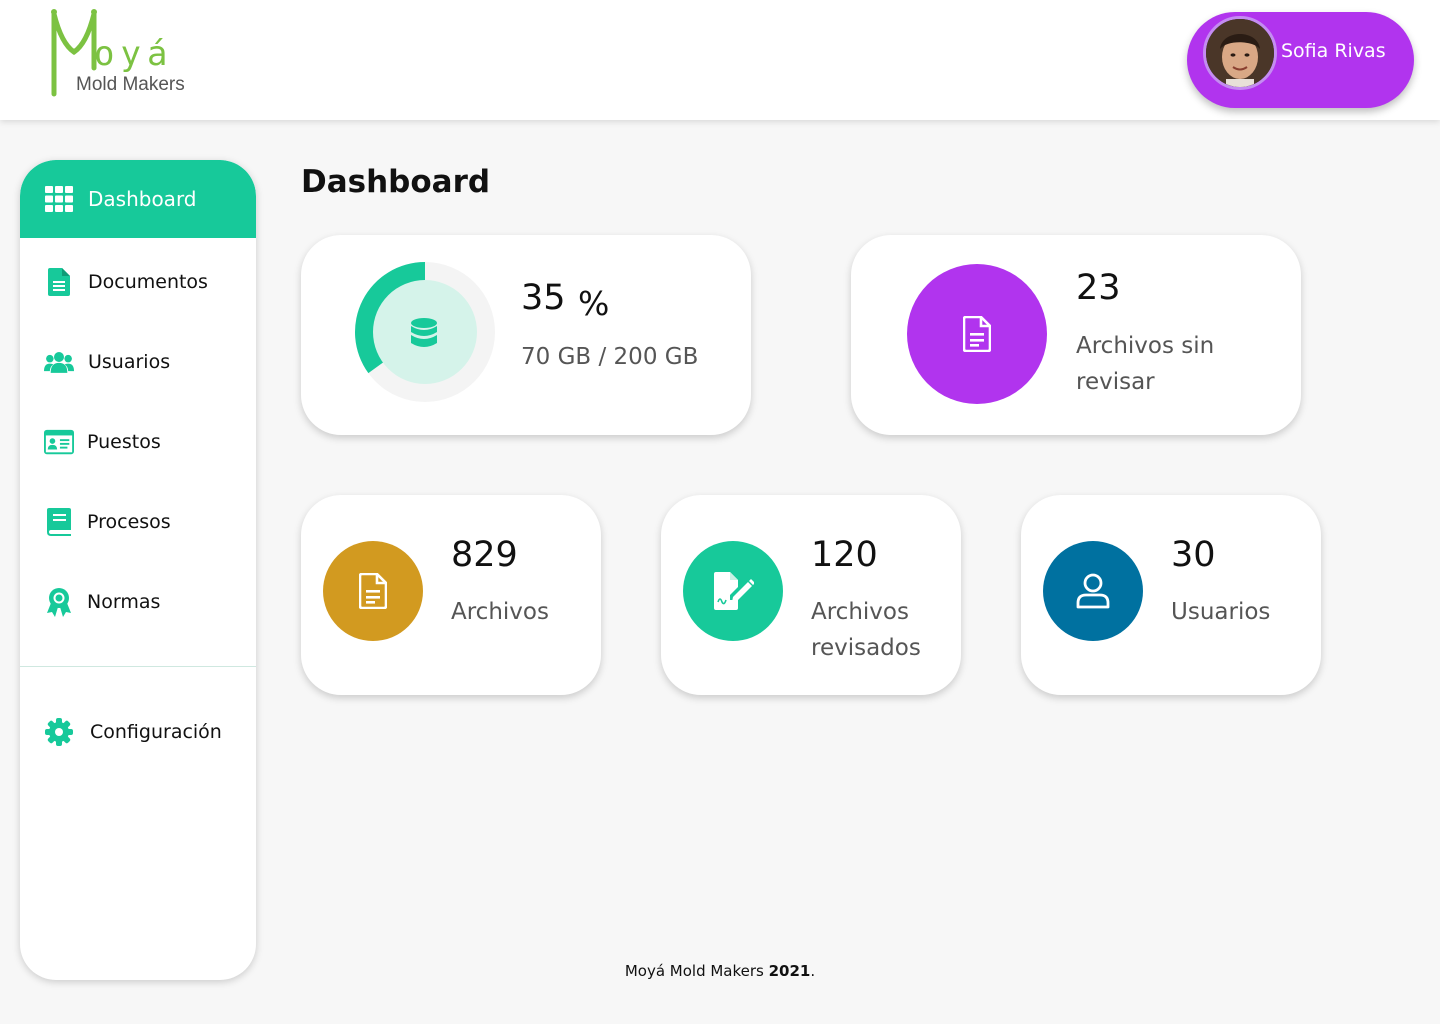 Image resolution: width=1440 pixels, height=1024 pixels. I want to click on sidebar-item-label: Usuarios, so click(129, 362).